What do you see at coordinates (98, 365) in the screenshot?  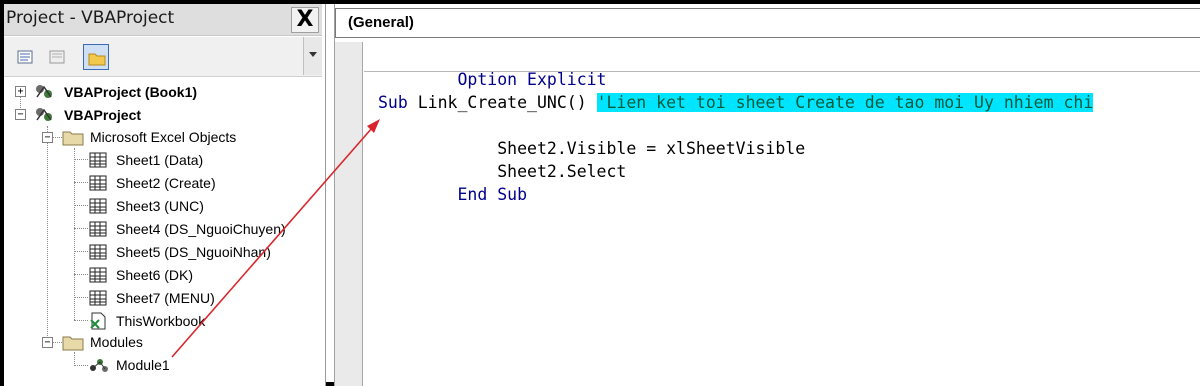 I see `module-icon` at bounding box center [98, 365].